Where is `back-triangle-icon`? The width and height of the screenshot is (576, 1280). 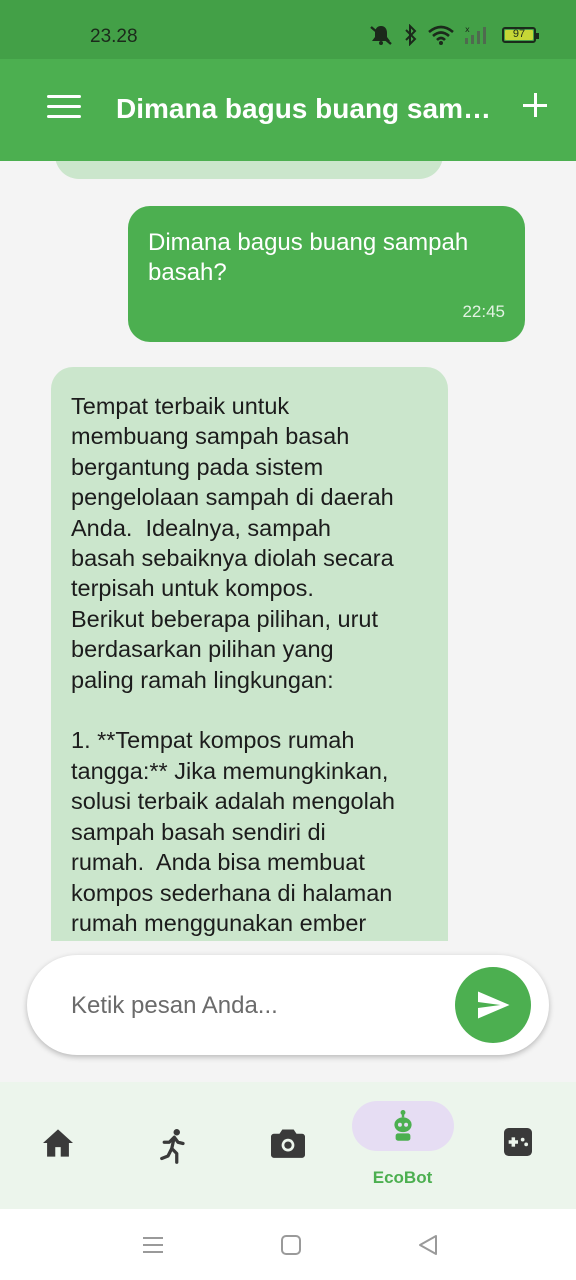 back-triangle-icon is located at coordinates (428, 1245).